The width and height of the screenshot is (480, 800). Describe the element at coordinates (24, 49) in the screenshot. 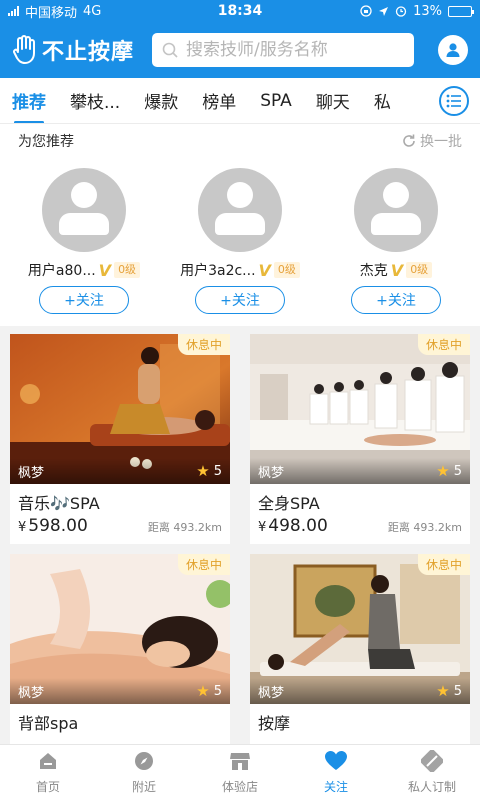

I see `hand-logo-icon` at that location.